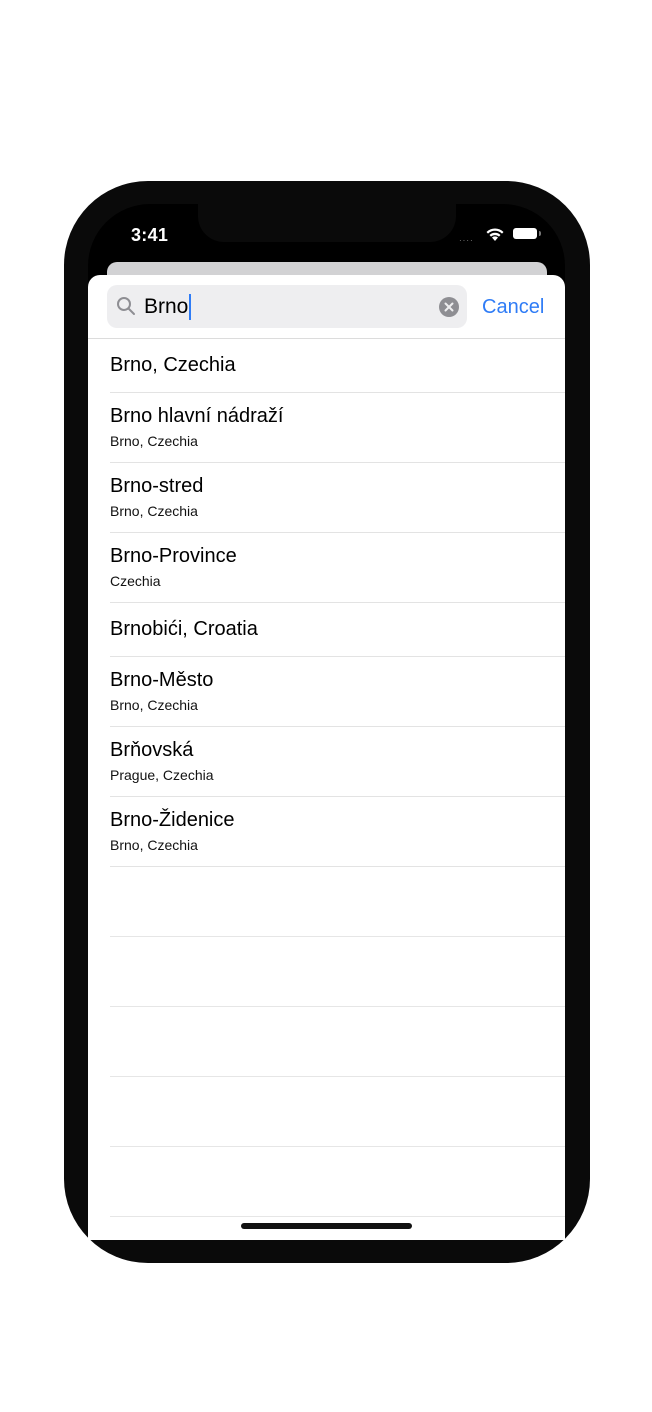 The height and width of the screenshot is (1412, 652). Describe the element at coordinates (326, 692) in the screenshot. I see `result-row: Brno-Město Brno, Czechia` at that location.